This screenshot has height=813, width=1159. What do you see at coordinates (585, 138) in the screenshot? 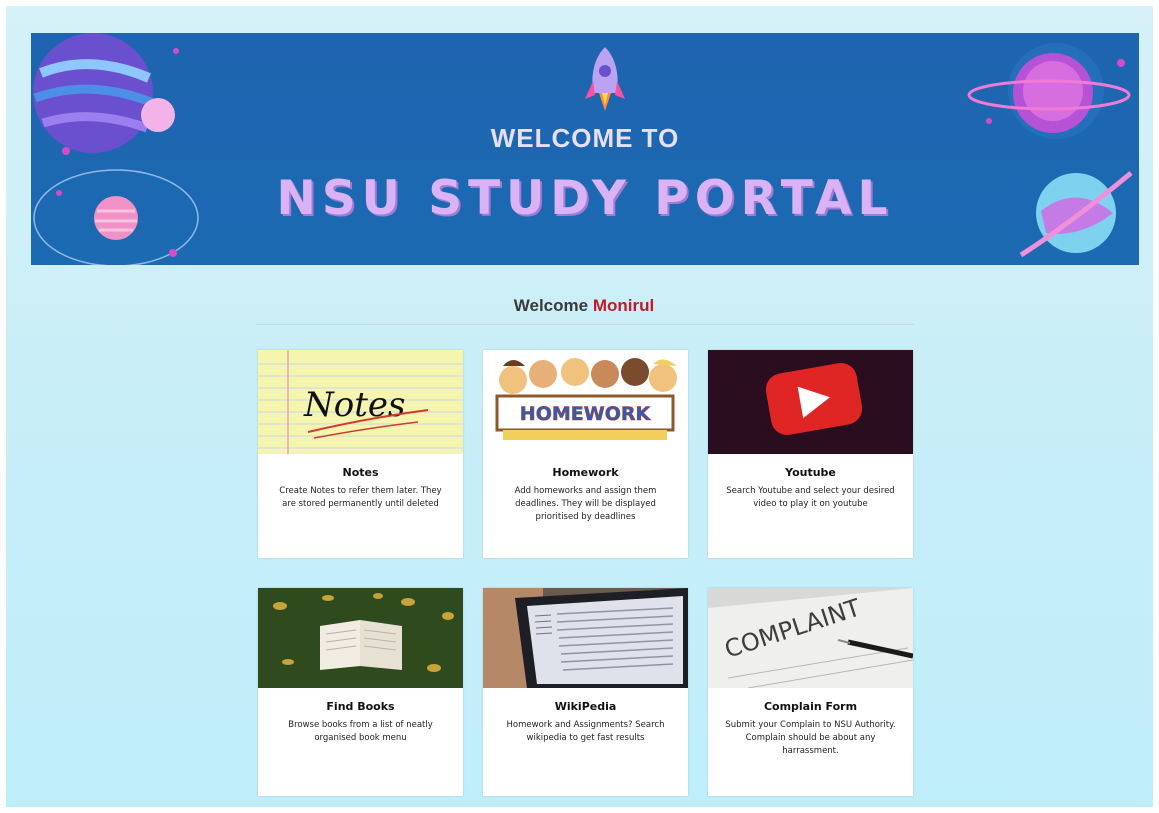
I see `welcome-to-text: WELCOME TO` at bounding box center [585, 138].